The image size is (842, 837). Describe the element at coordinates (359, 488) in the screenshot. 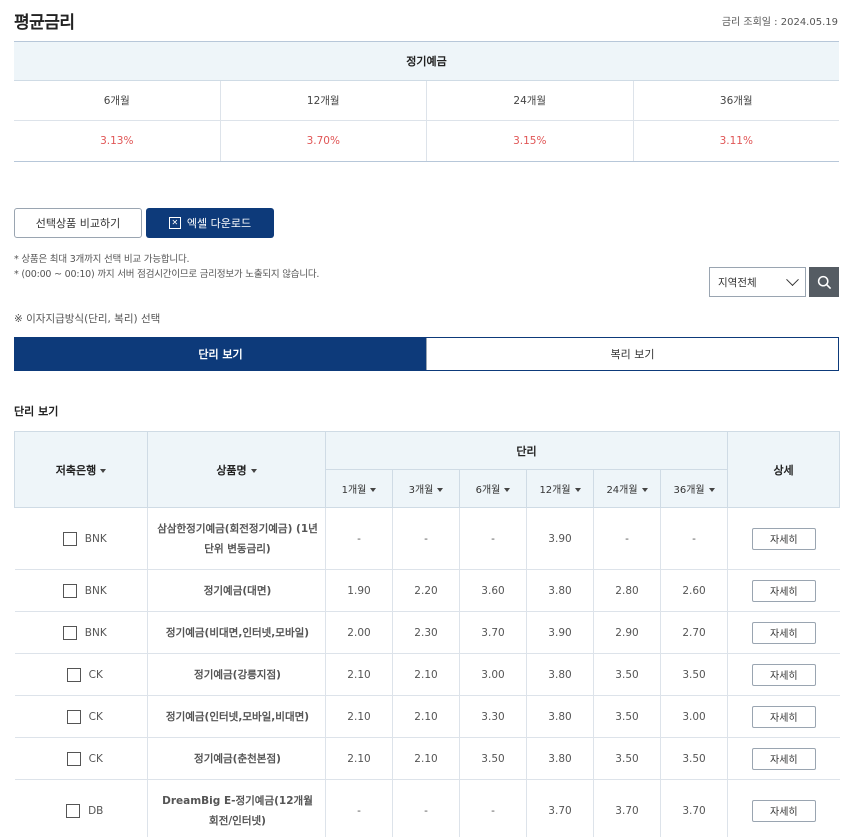

I see `header-term-1m: 1개월` at that location.